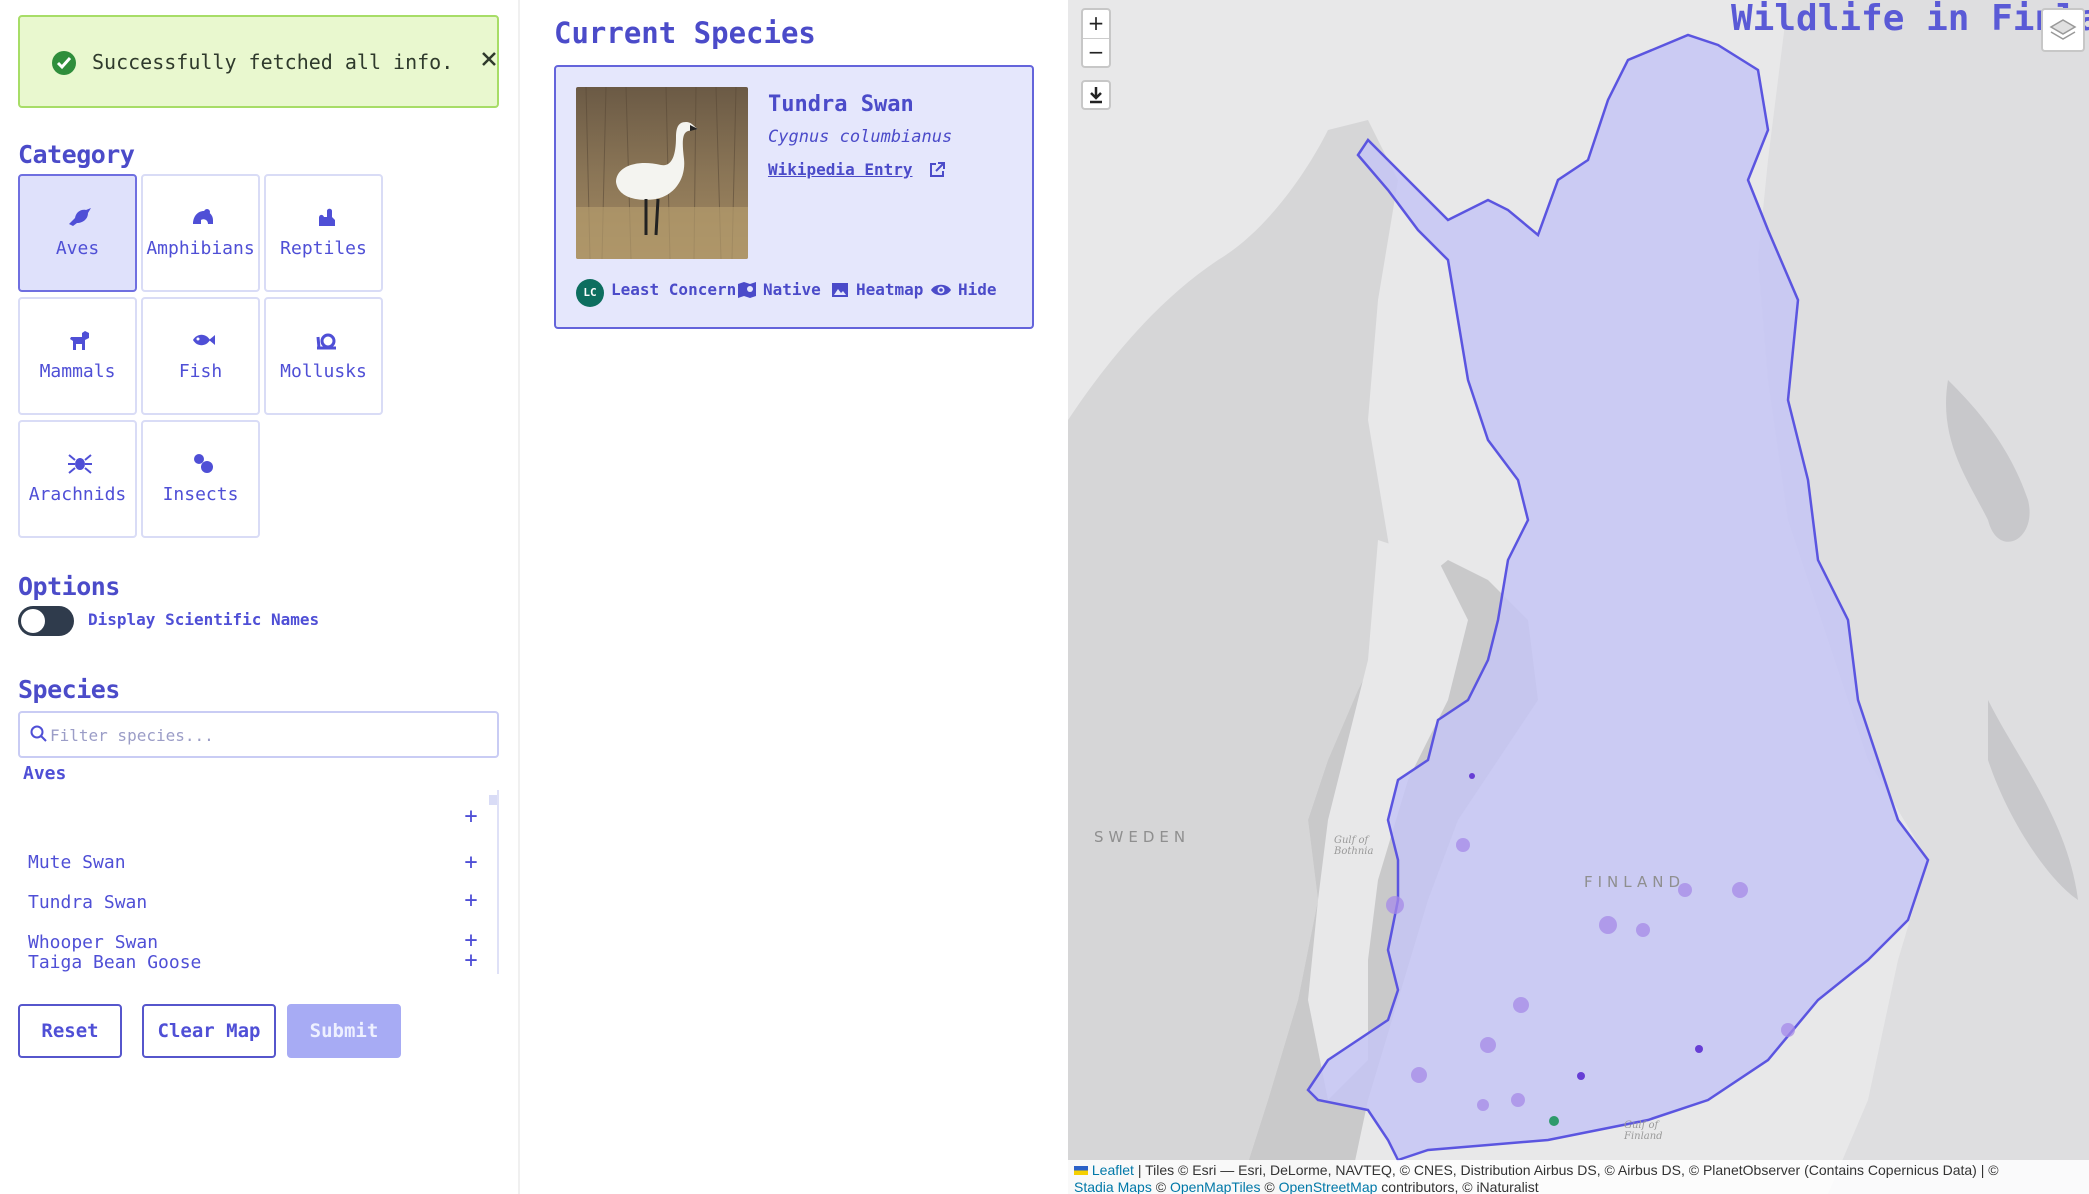 The image size is (2089, 1194). Describe the element at coordinates (840, 169) in the screenshot. I see `wikipedia-link: Wikipedia Entry` at that location.